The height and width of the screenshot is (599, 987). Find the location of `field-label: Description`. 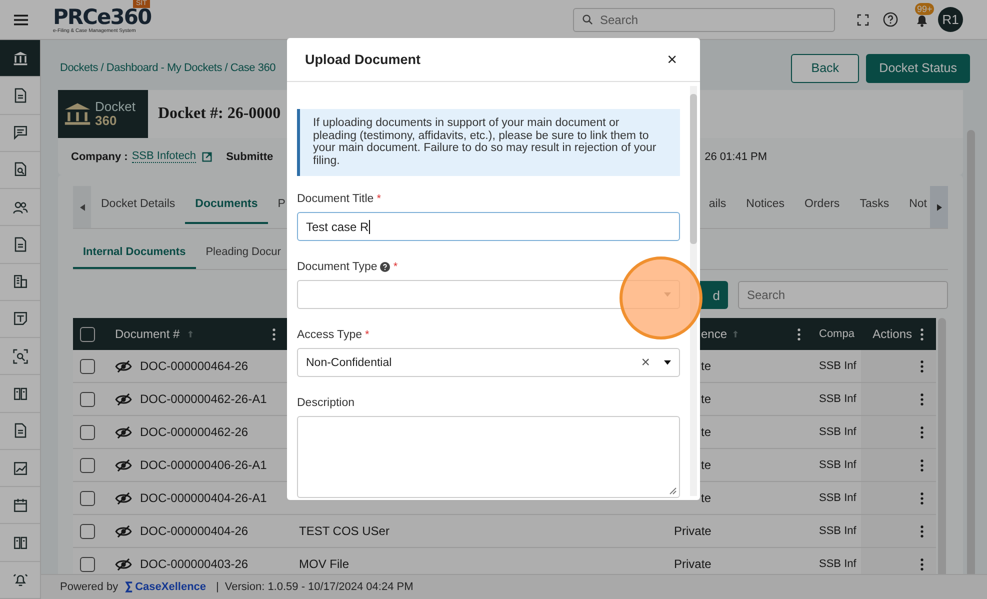

field-label: Description is located at coordinates (326, 403).